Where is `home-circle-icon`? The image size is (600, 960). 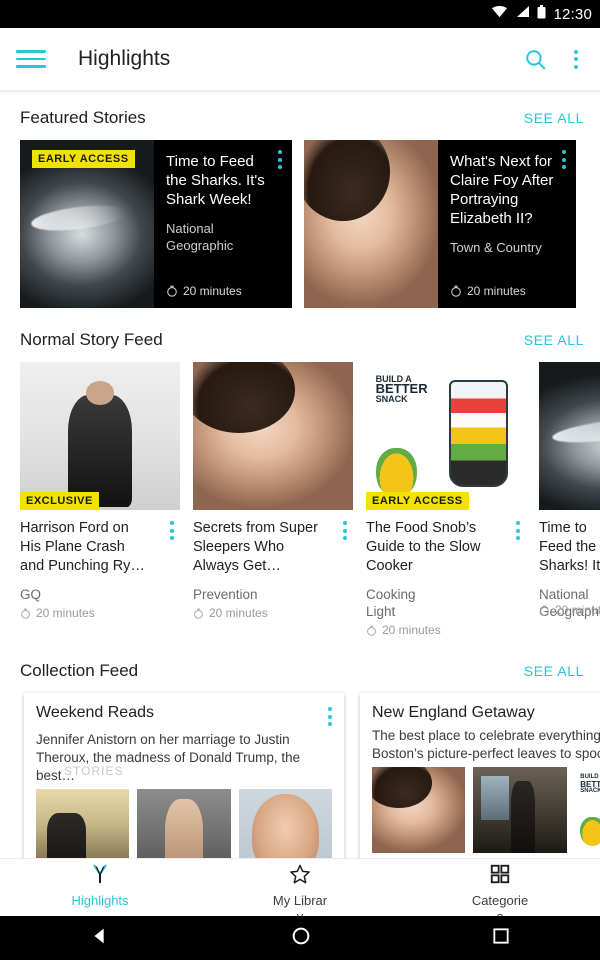
home-circle-icon is located at coordinates (301, 938).